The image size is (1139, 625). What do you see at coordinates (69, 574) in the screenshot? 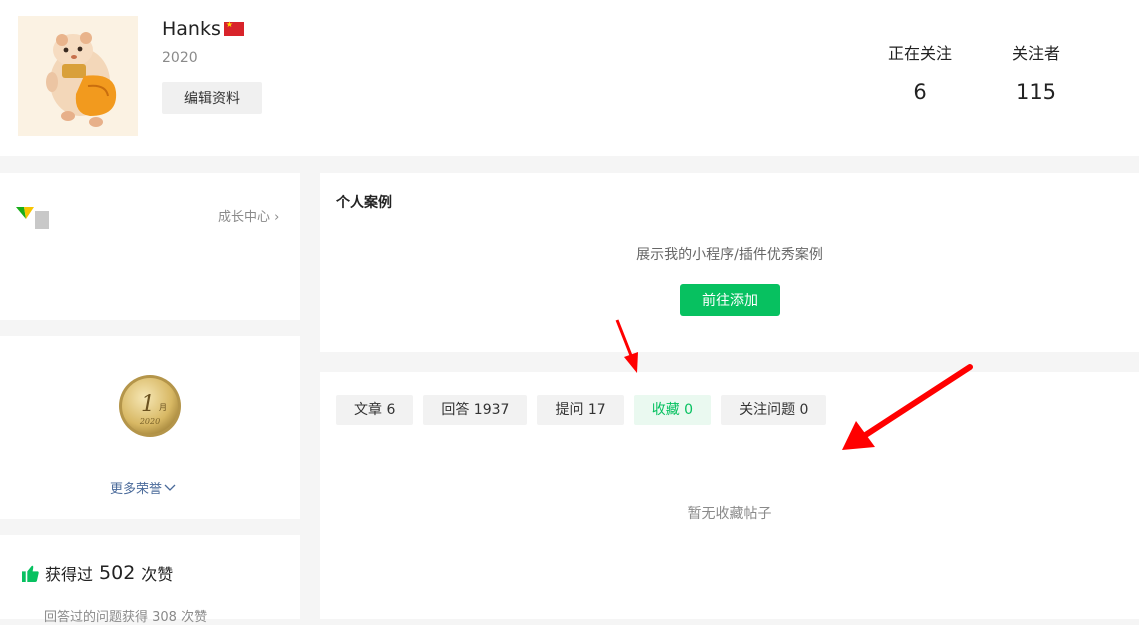
I see `likes-prefix: 获得过` at bounding box center [69, 574].